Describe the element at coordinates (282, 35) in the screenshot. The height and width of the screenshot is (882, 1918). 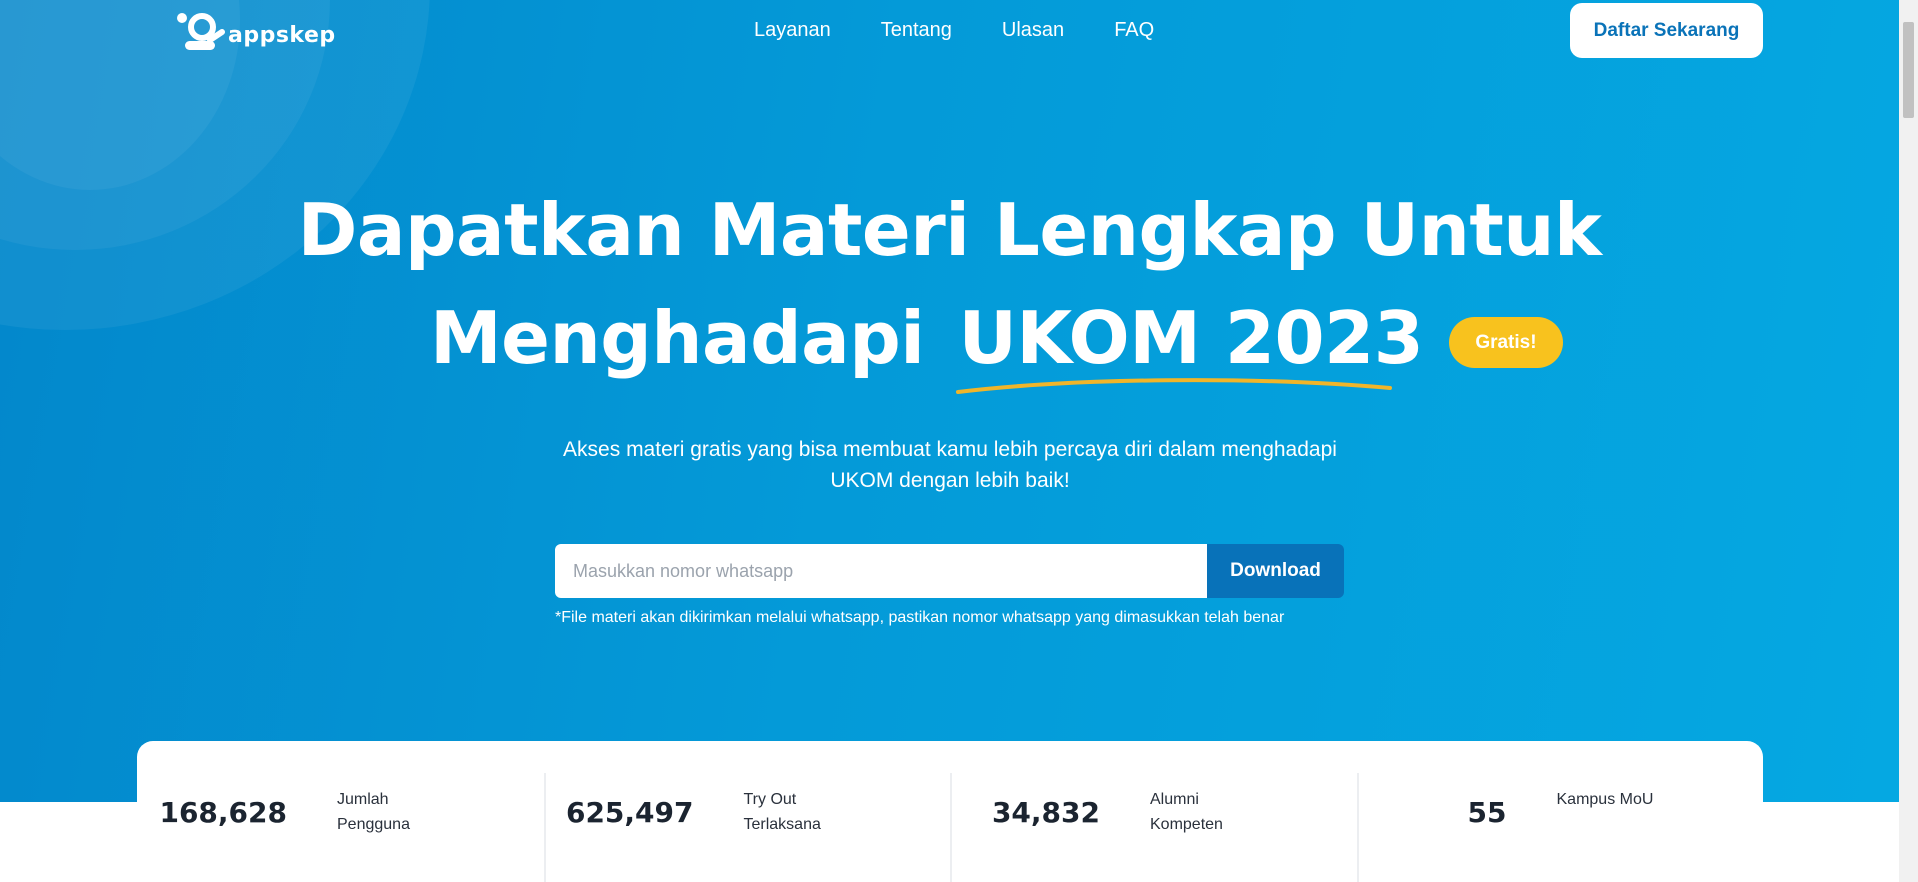
I see `brand-name: appskep` at that location.